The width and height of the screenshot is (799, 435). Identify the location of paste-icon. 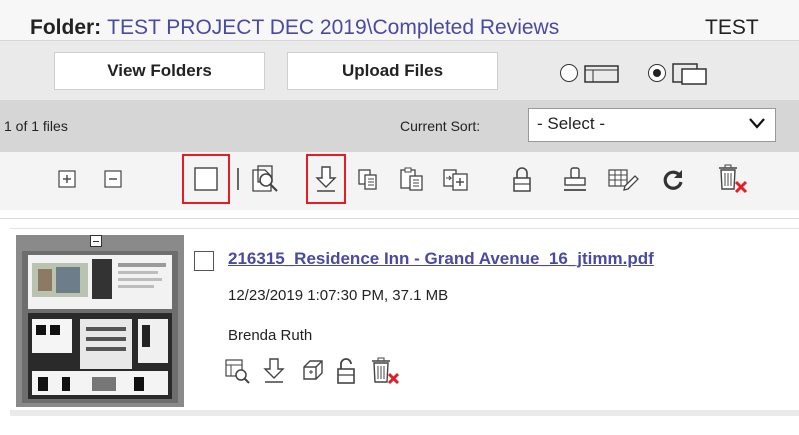
(412, 179).